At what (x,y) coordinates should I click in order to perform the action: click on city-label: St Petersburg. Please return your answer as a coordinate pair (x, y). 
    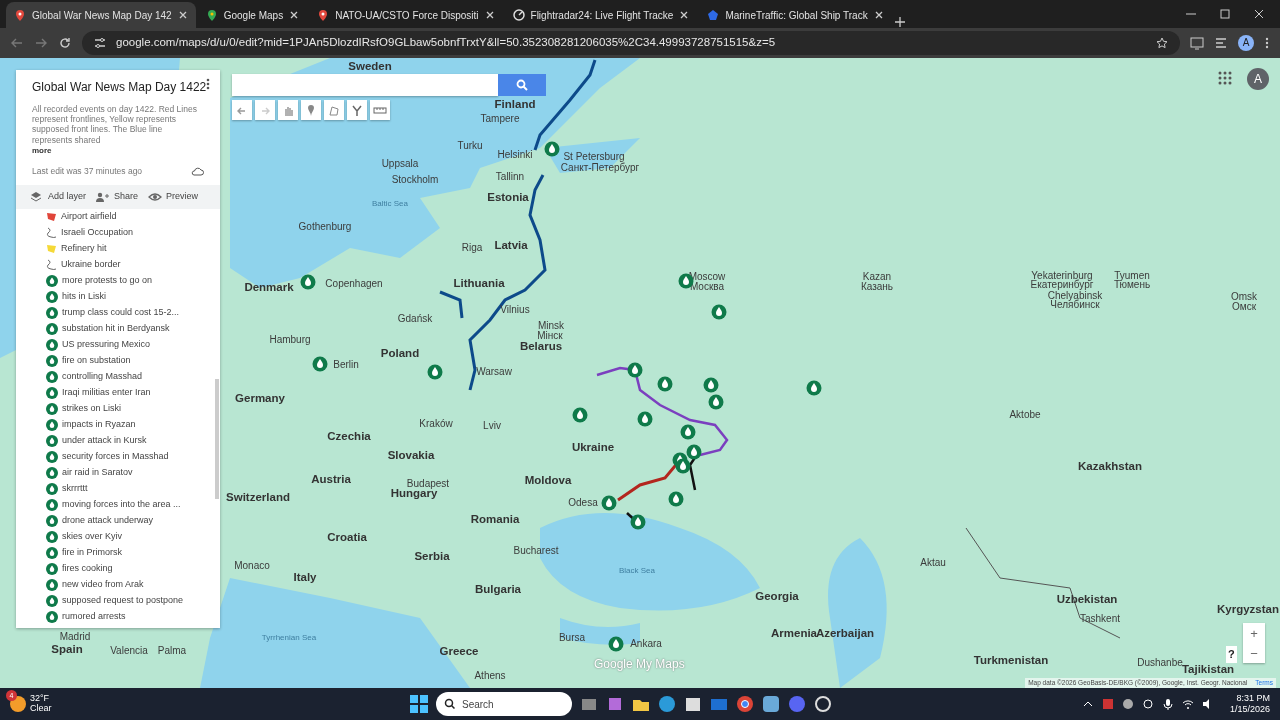
    Looking at the image, I should click on (594, 156).